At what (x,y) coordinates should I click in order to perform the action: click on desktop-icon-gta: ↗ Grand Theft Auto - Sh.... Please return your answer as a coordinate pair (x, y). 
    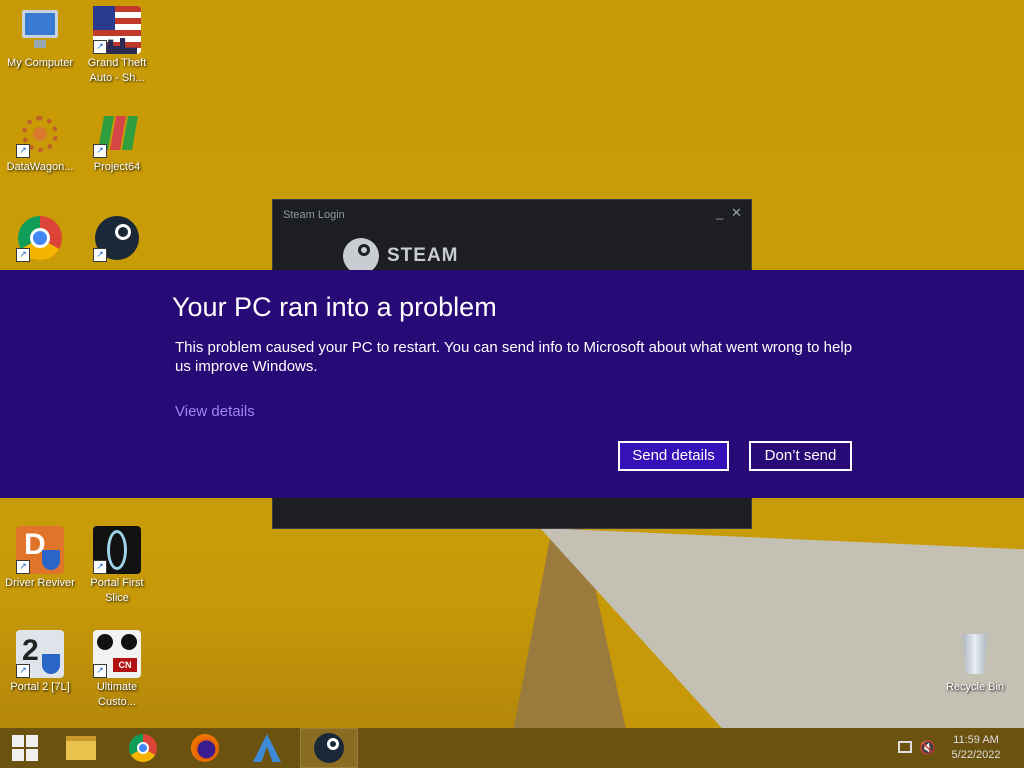
    Looking at the image, I should click on (117, 46).